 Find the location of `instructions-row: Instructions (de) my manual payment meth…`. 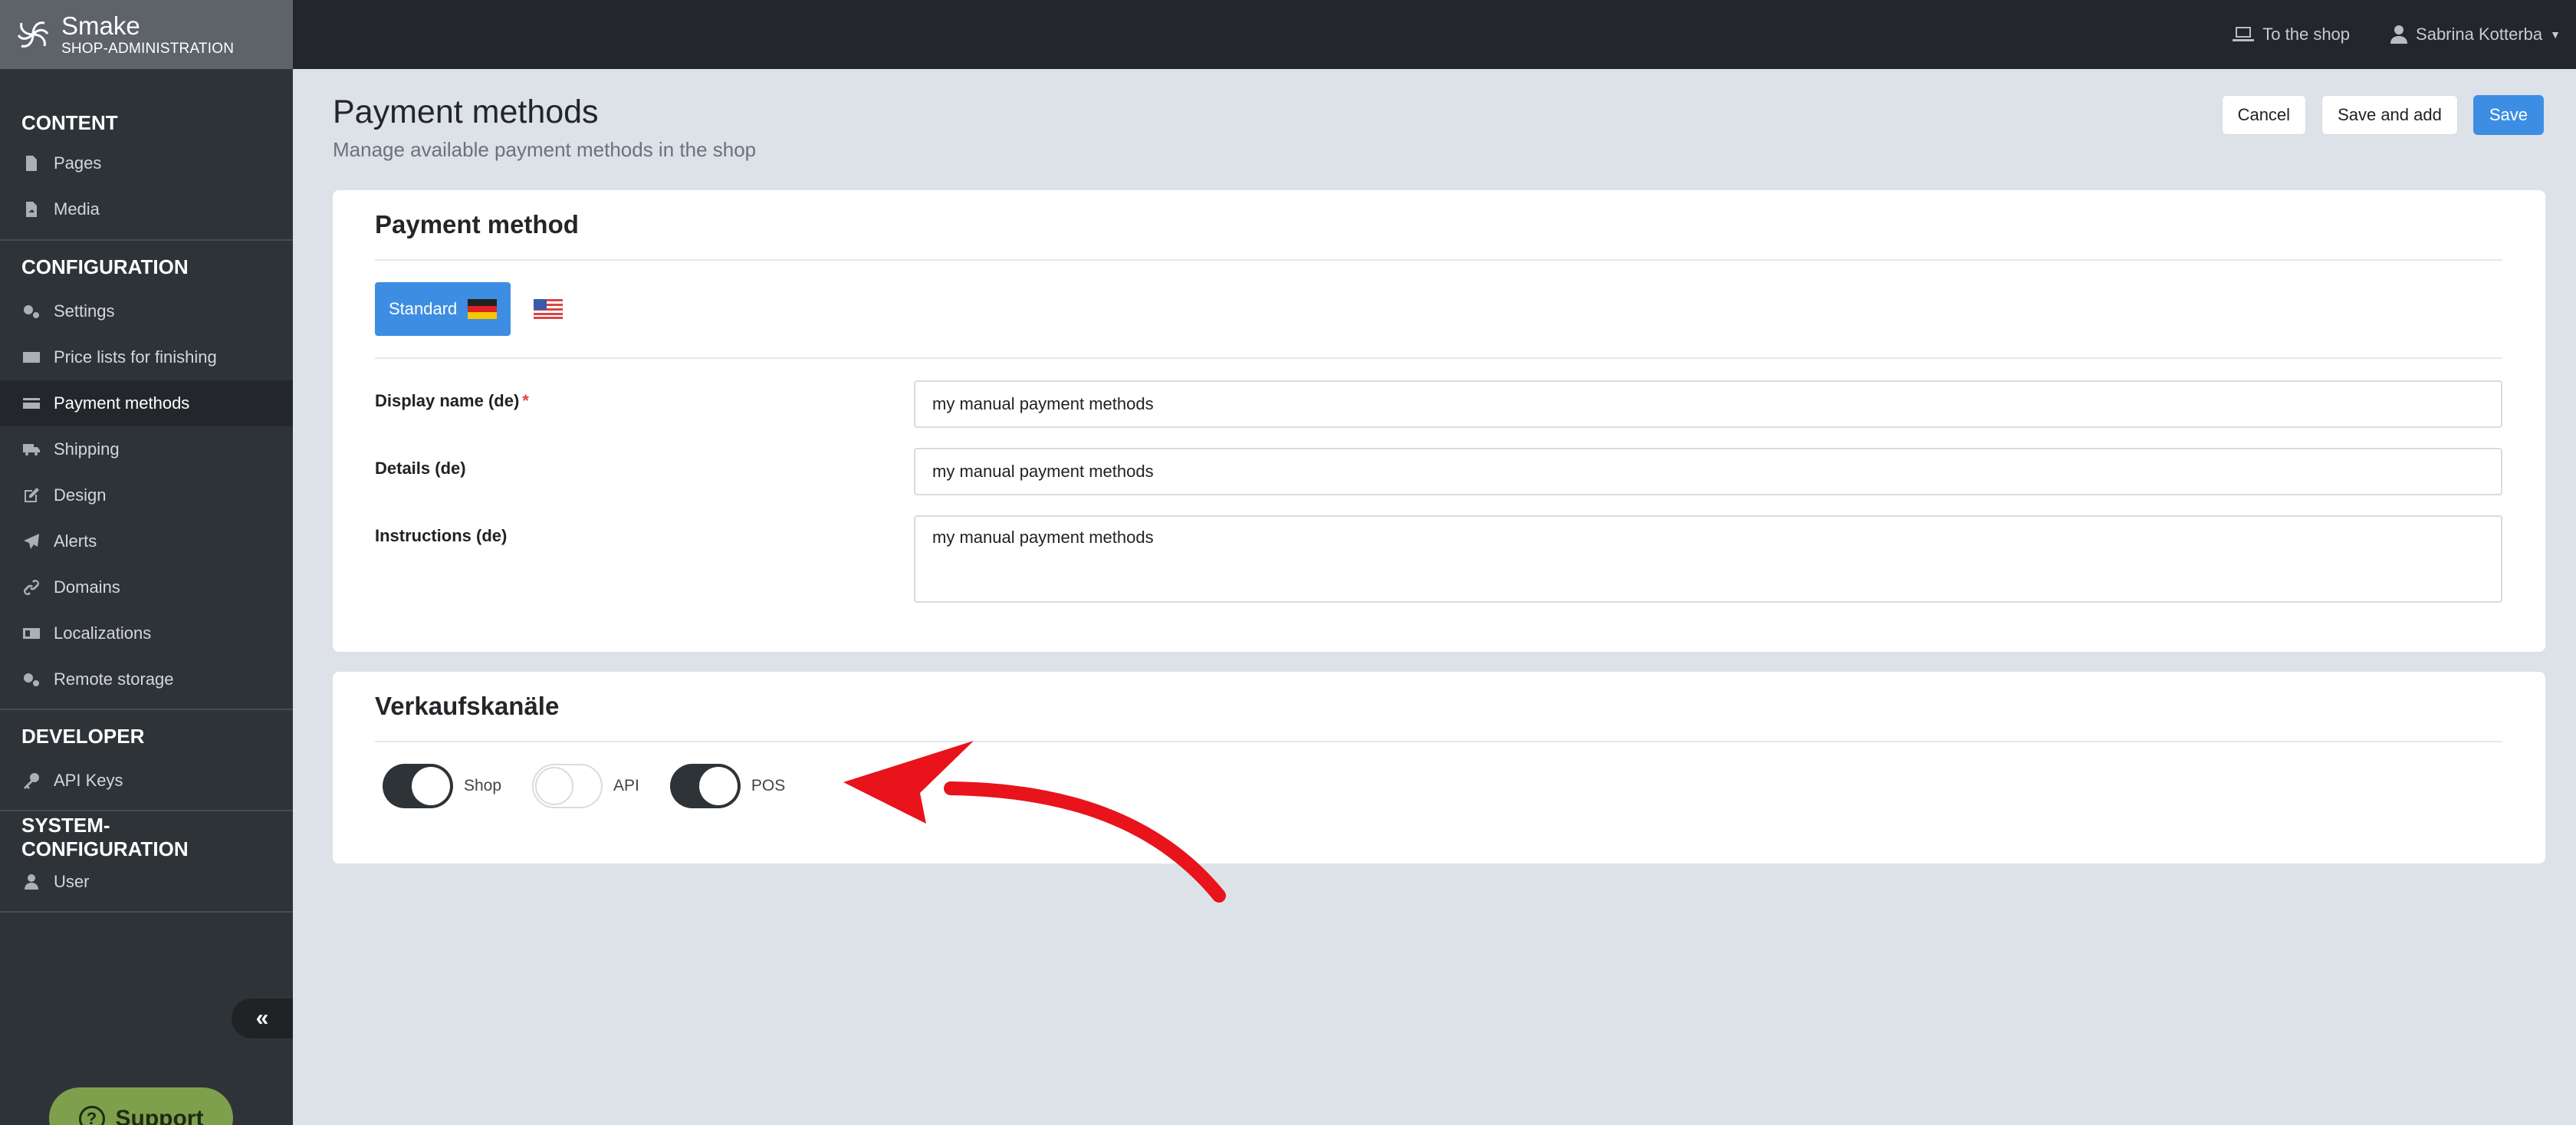

instructions-row: Instructions (de) my manual payment meth… is located at coordinates (1439, 559).